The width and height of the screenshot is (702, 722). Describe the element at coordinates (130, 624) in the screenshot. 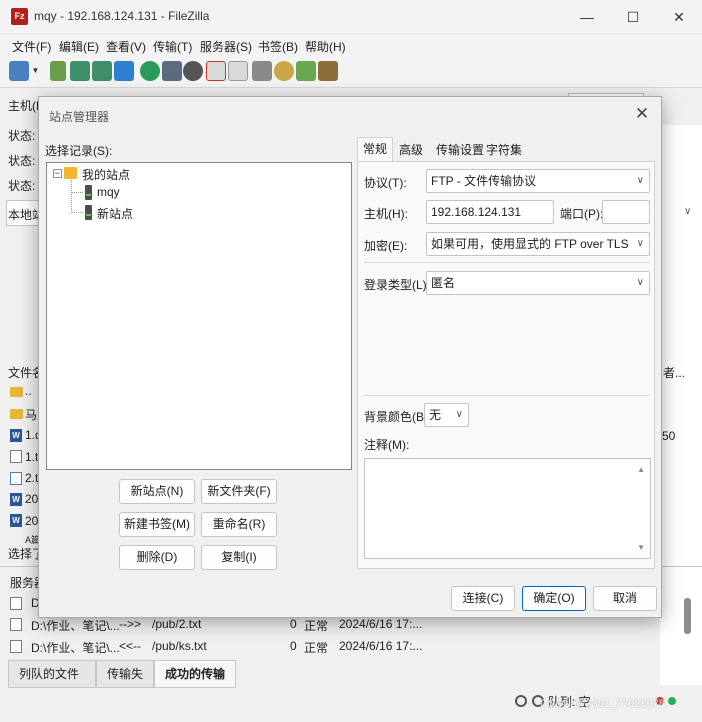

I see `queue-direction: -->>` at that location.